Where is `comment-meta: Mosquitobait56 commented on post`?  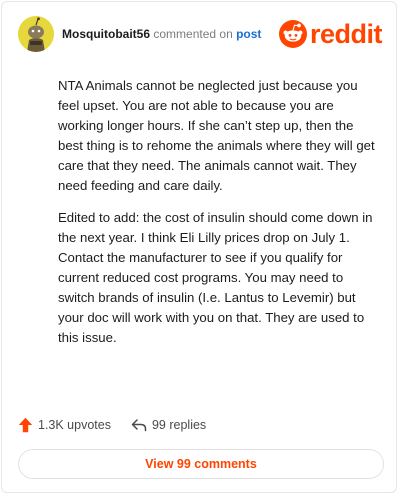
comment-meta: Mosquitobait56 commented on post is located at coordinates (161, 34).